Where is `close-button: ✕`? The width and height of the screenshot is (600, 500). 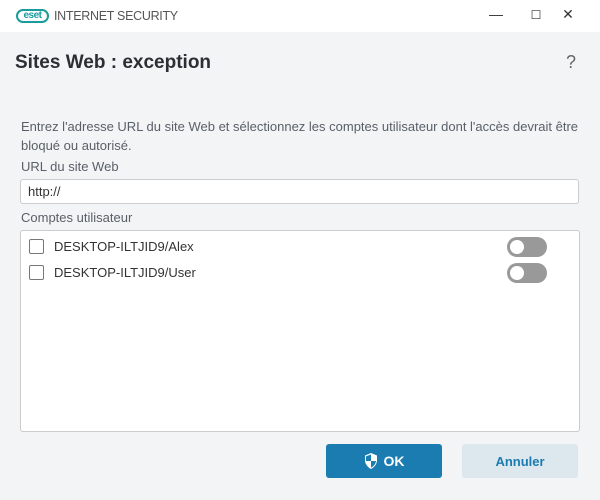
close-button: ✕ is located at coordinates (568, 14).